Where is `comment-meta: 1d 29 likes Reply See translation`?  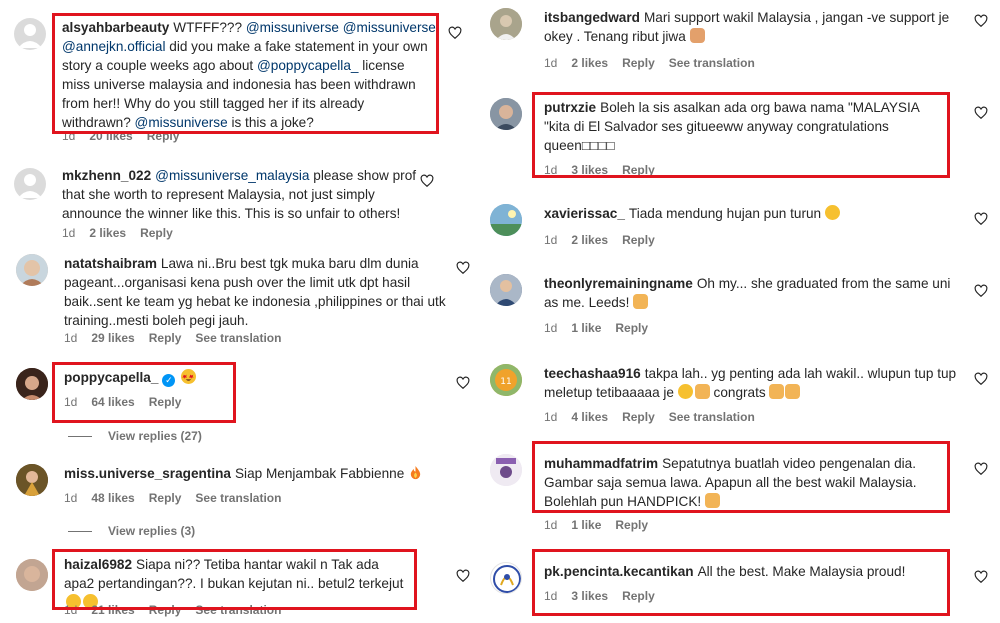
comment-meta: 1d 29 likes Reply See translation is located at coordinates (179, 338).